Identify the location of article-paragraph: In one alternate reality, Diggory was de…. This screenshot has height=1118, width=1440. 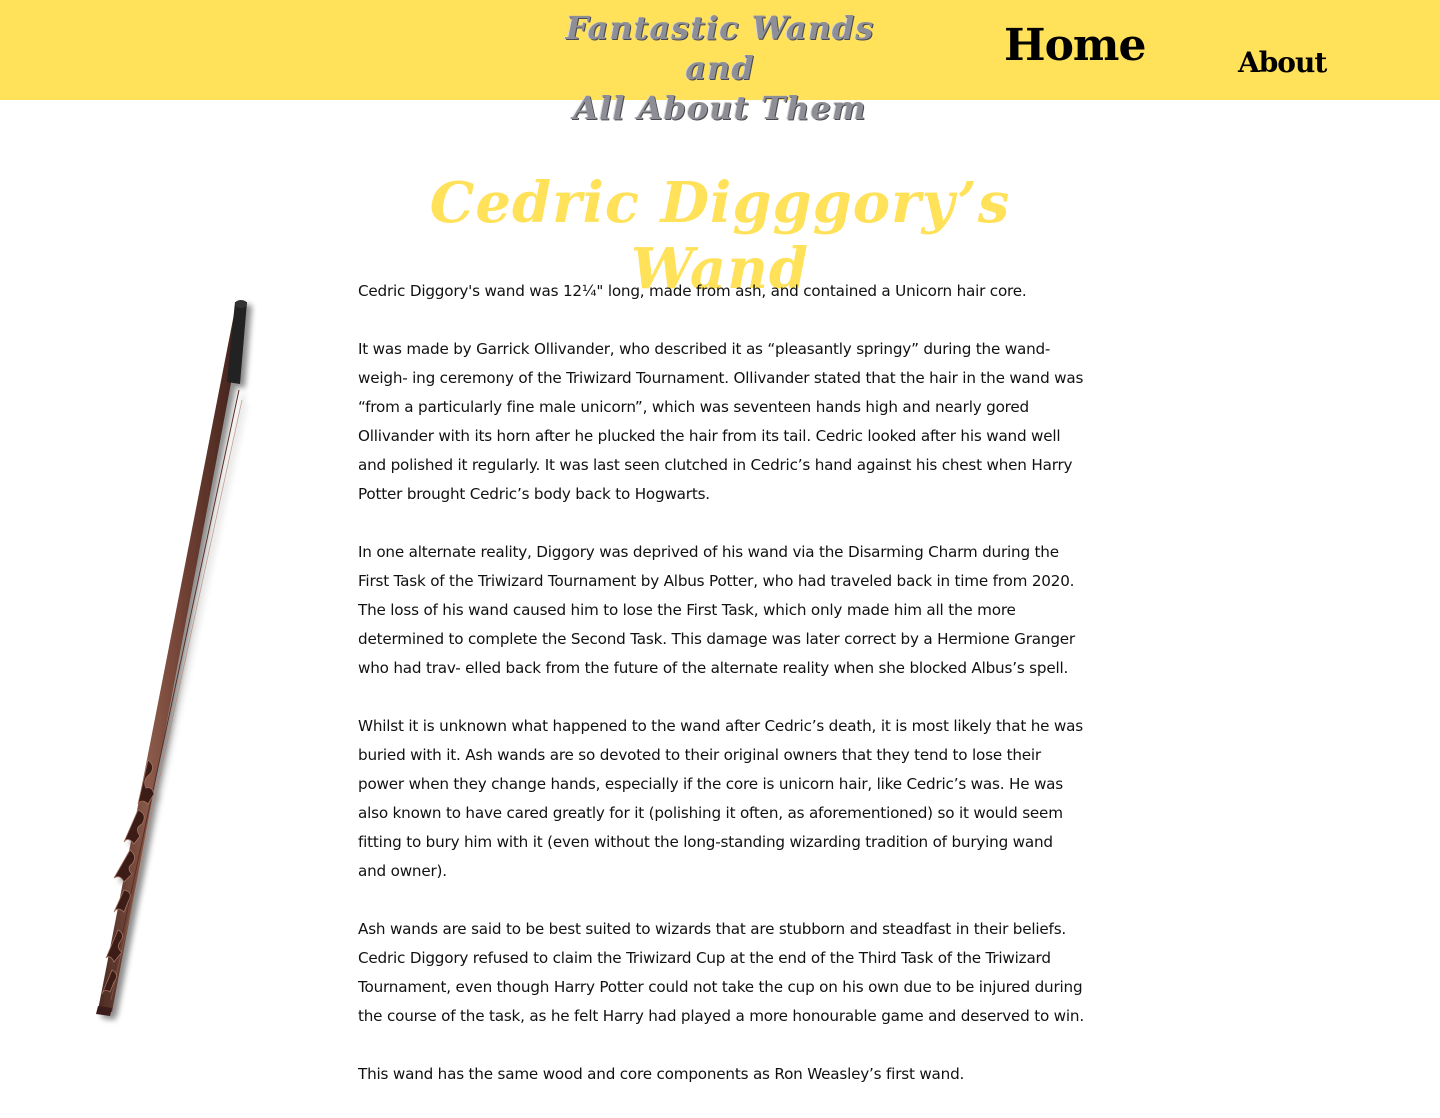
(716, 610).